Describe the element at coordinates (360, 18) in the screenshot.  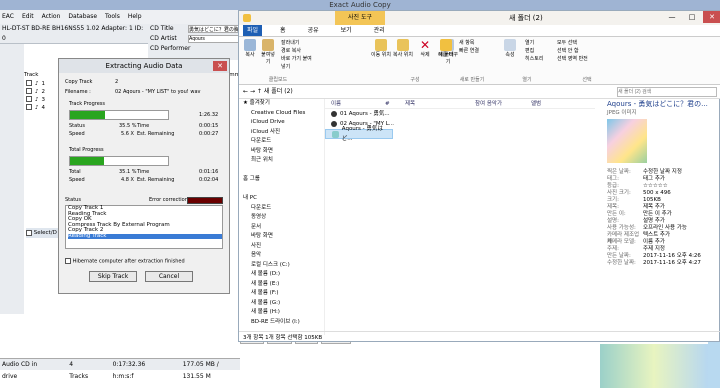
I see `context-tab-photo-tools: 사진 도구` at that location.